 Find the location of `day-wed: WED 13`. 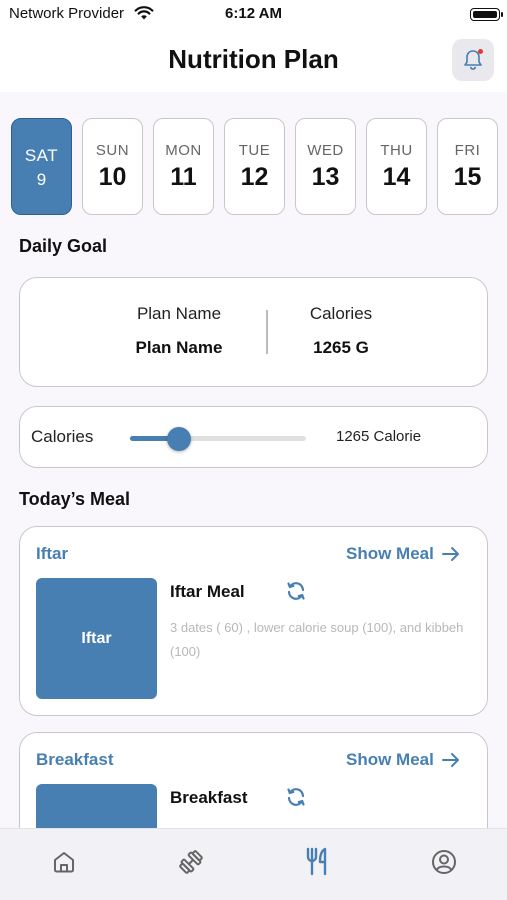

day-wed: WED 13 is located at coordinates (325, 166).